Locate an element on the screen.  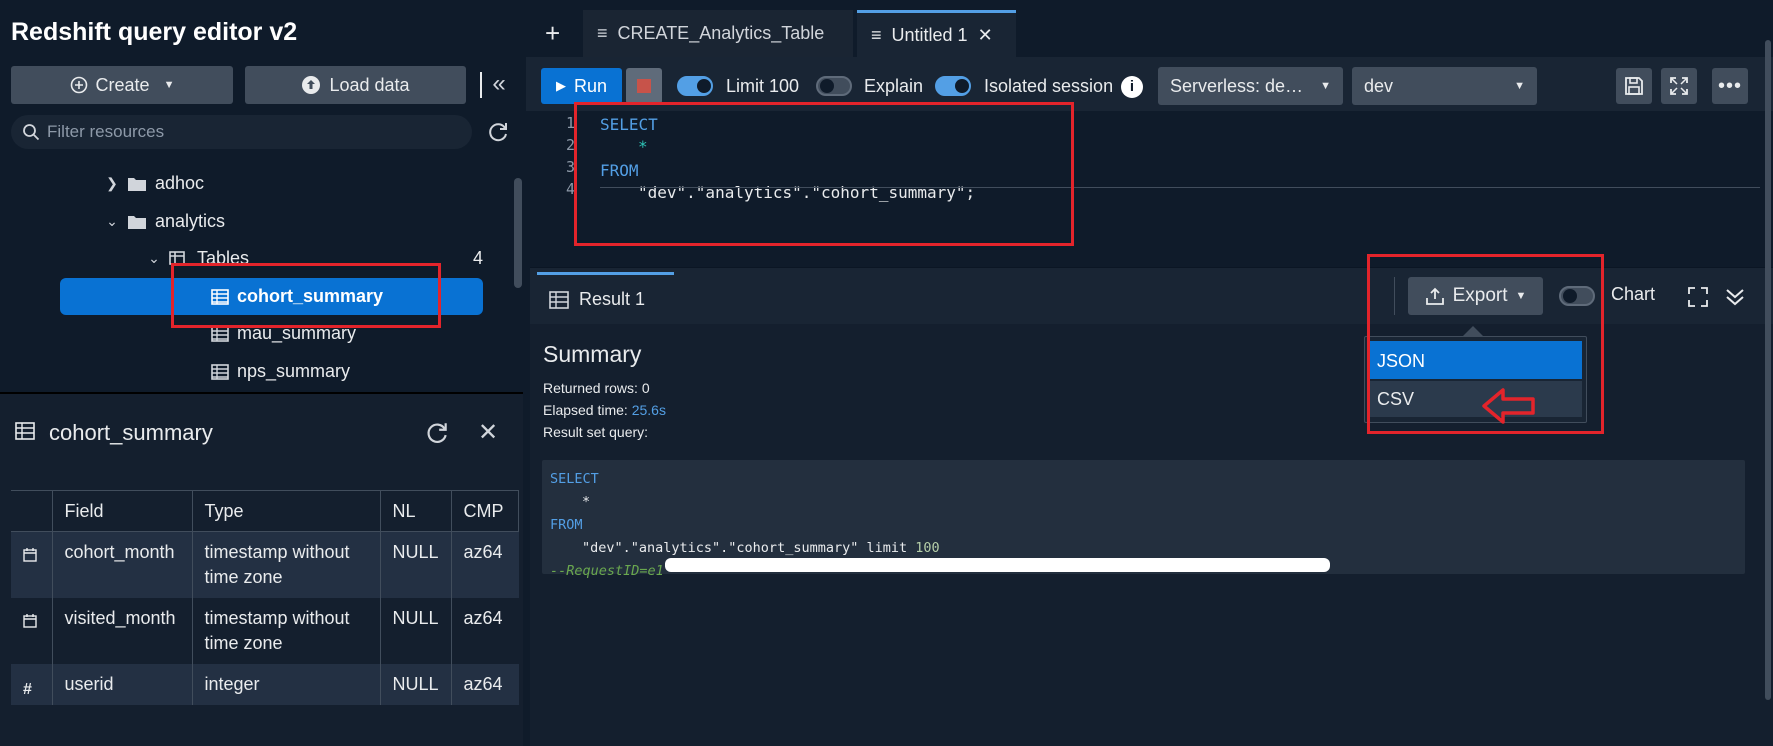
explain-label: Explain is located at coordinates (894, 86).